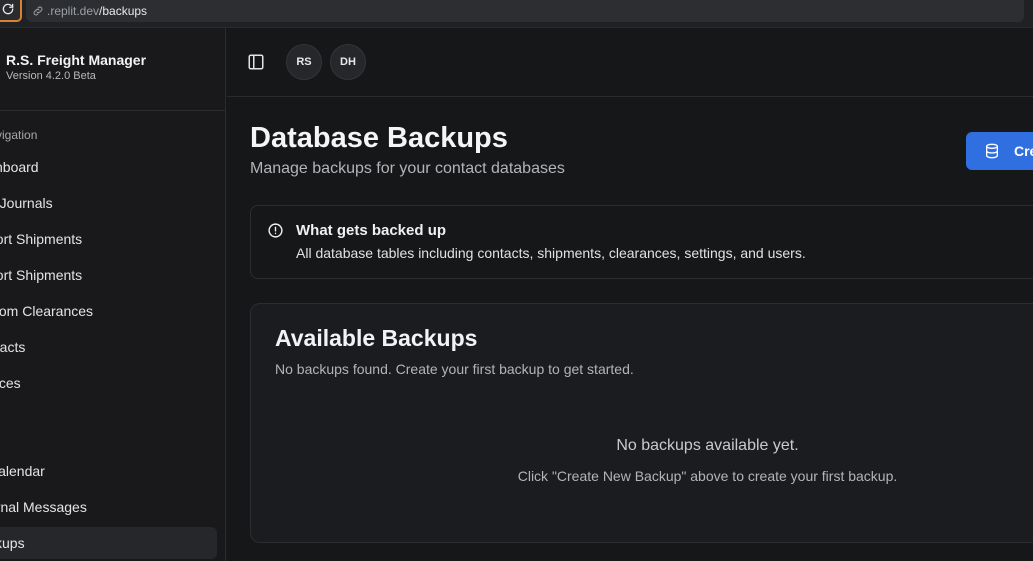 Image resolution: width=1033 pixels, height=561 pixels. Describe the element at coordinates (992, 151) in the screenshot. I see `database-icon` at that location.